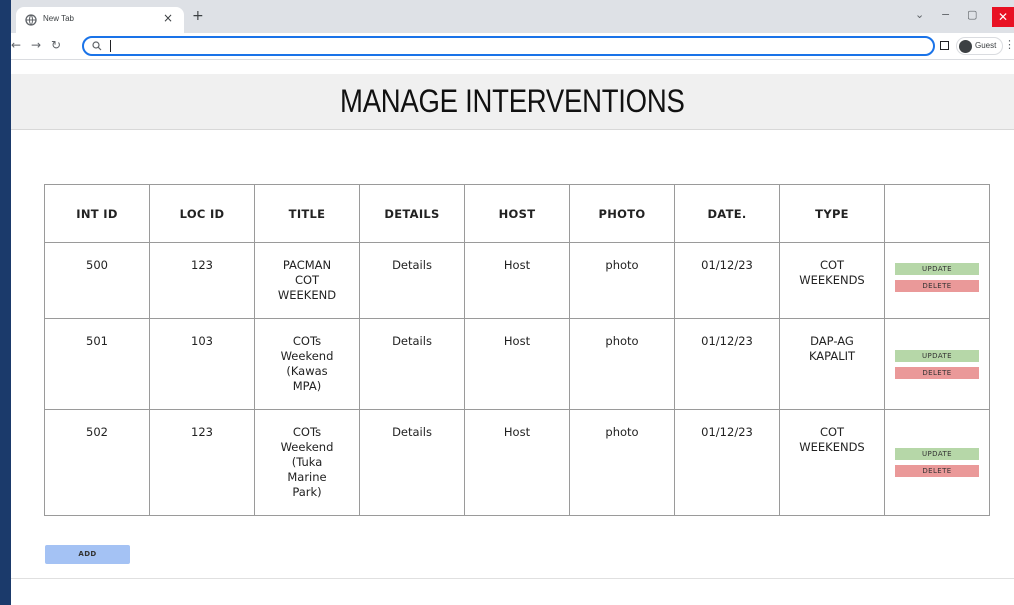 The height and width of the screenshot is (605, 1014). I want to click on col-details: DETAILS, so click(412, 213).